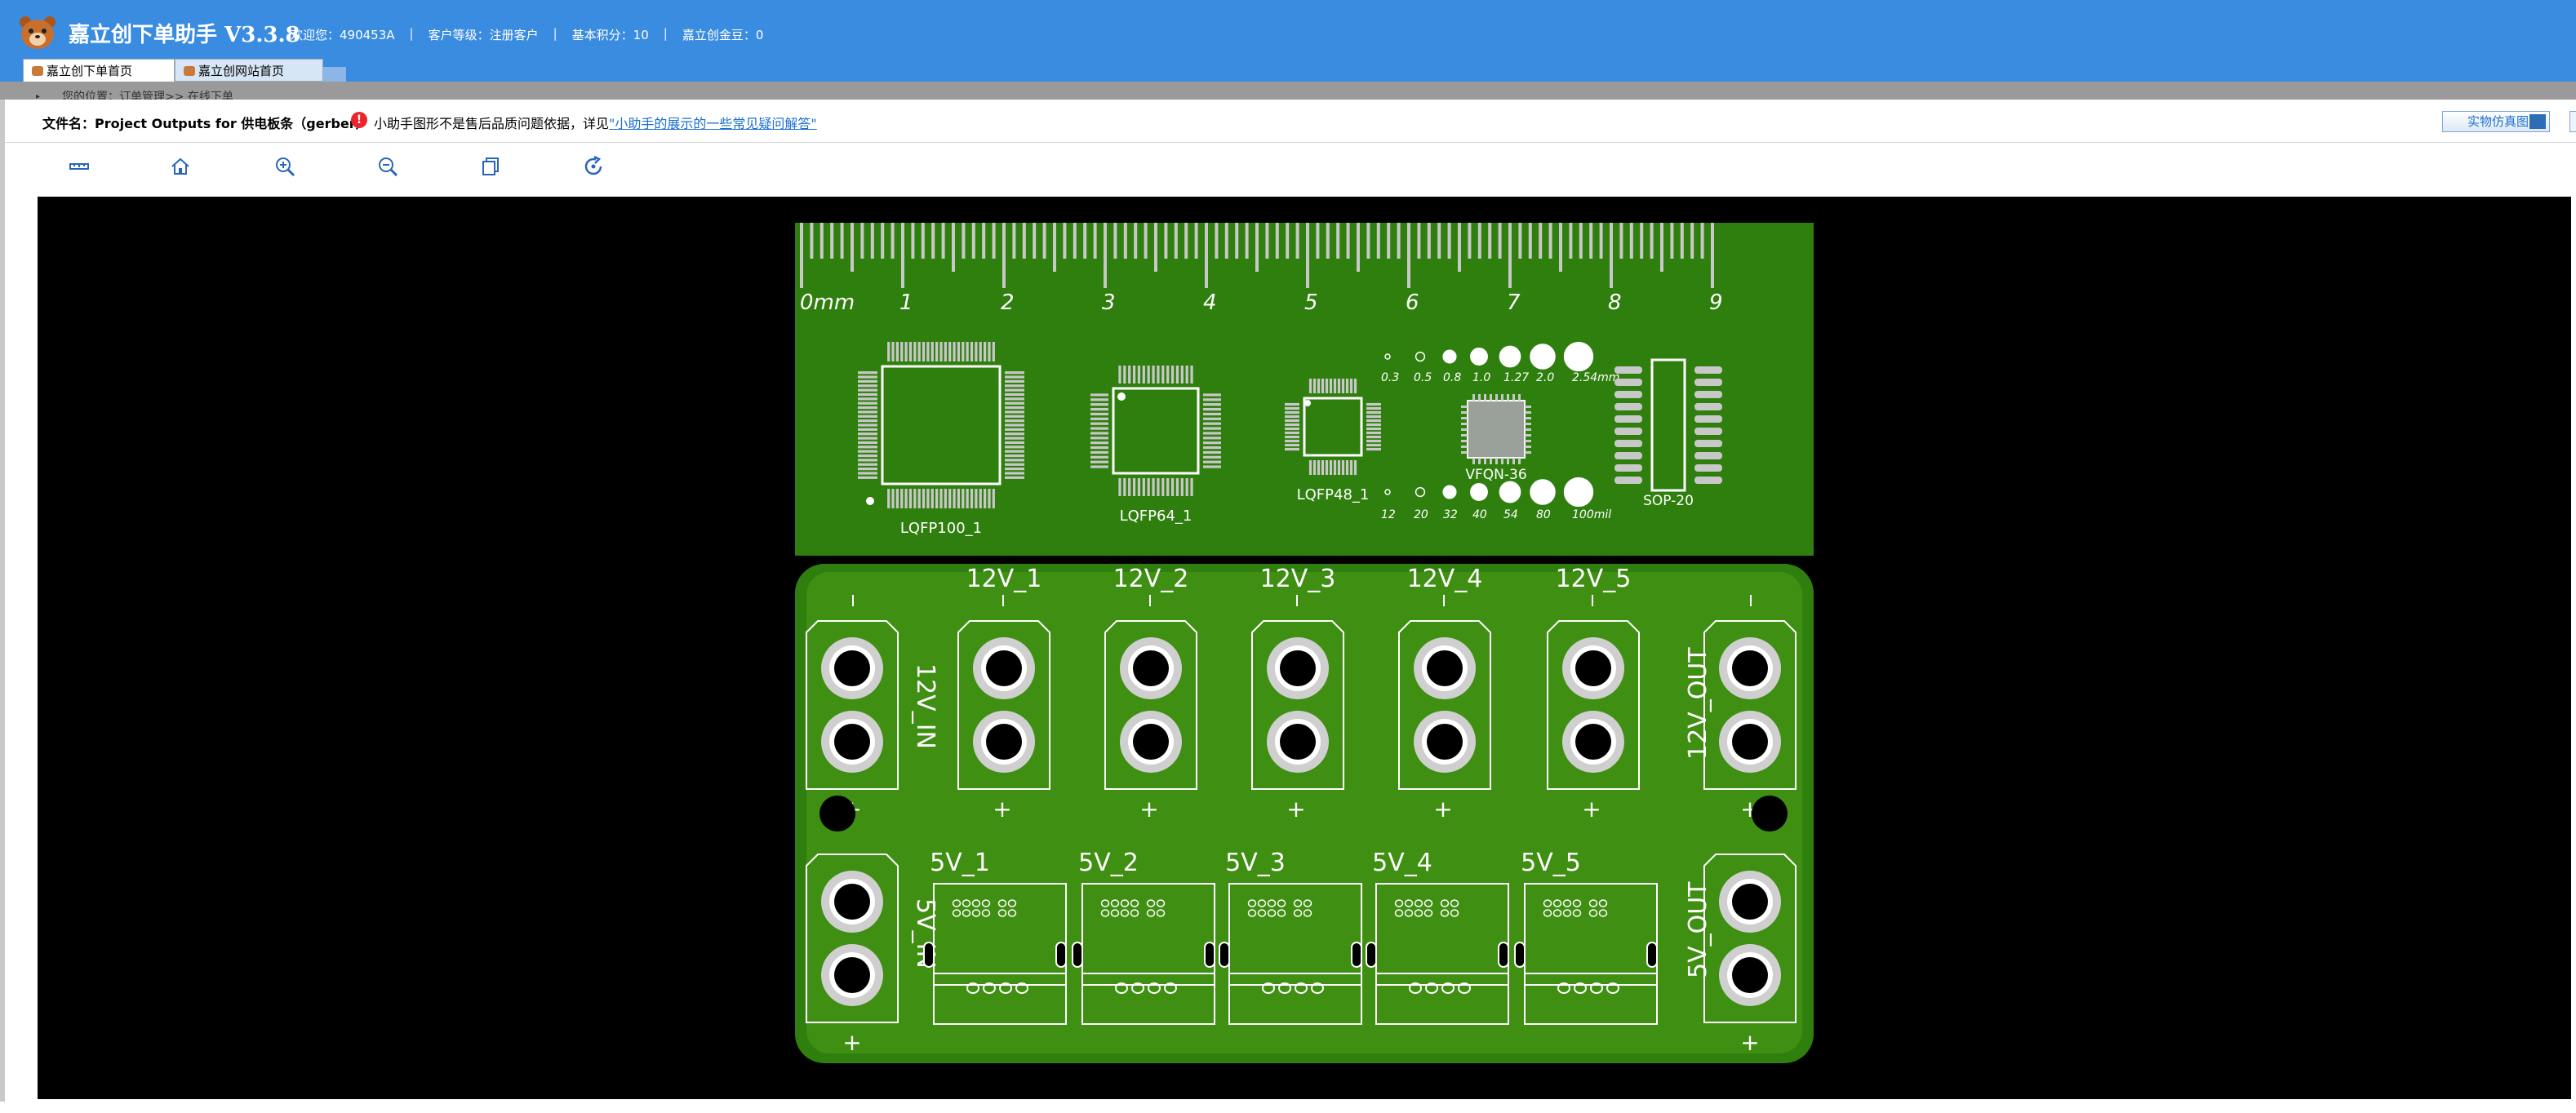  Describe the element at coordinates (2496, 122) in the screenshot. I see `real-render-button: 实物仿真图` at that location.